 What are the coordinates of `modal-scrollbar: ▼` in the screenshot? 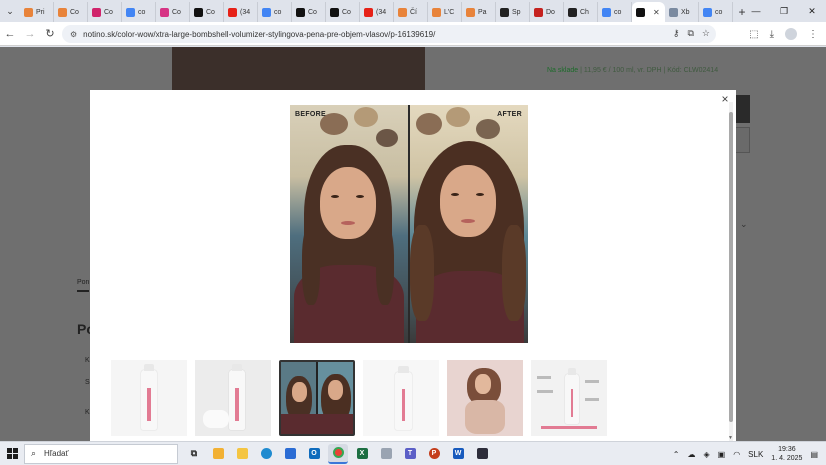 It's located at (731, 271).